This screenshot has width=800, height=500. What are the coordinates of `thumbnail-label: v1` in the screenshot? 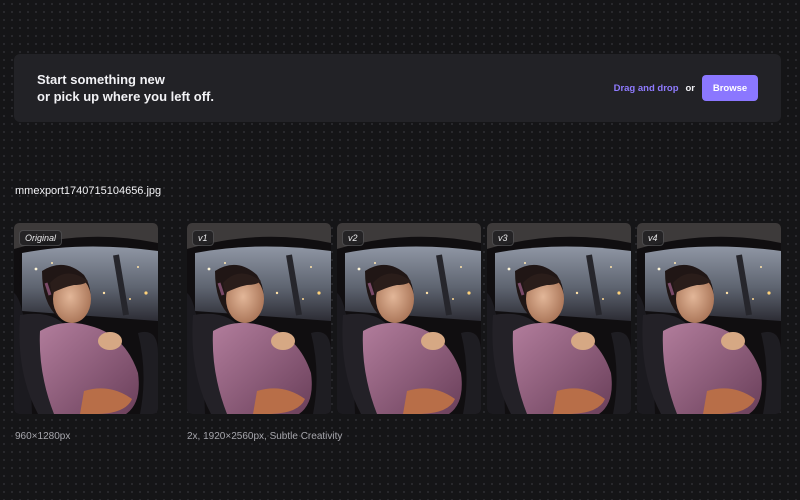 It's located at (203, 238).